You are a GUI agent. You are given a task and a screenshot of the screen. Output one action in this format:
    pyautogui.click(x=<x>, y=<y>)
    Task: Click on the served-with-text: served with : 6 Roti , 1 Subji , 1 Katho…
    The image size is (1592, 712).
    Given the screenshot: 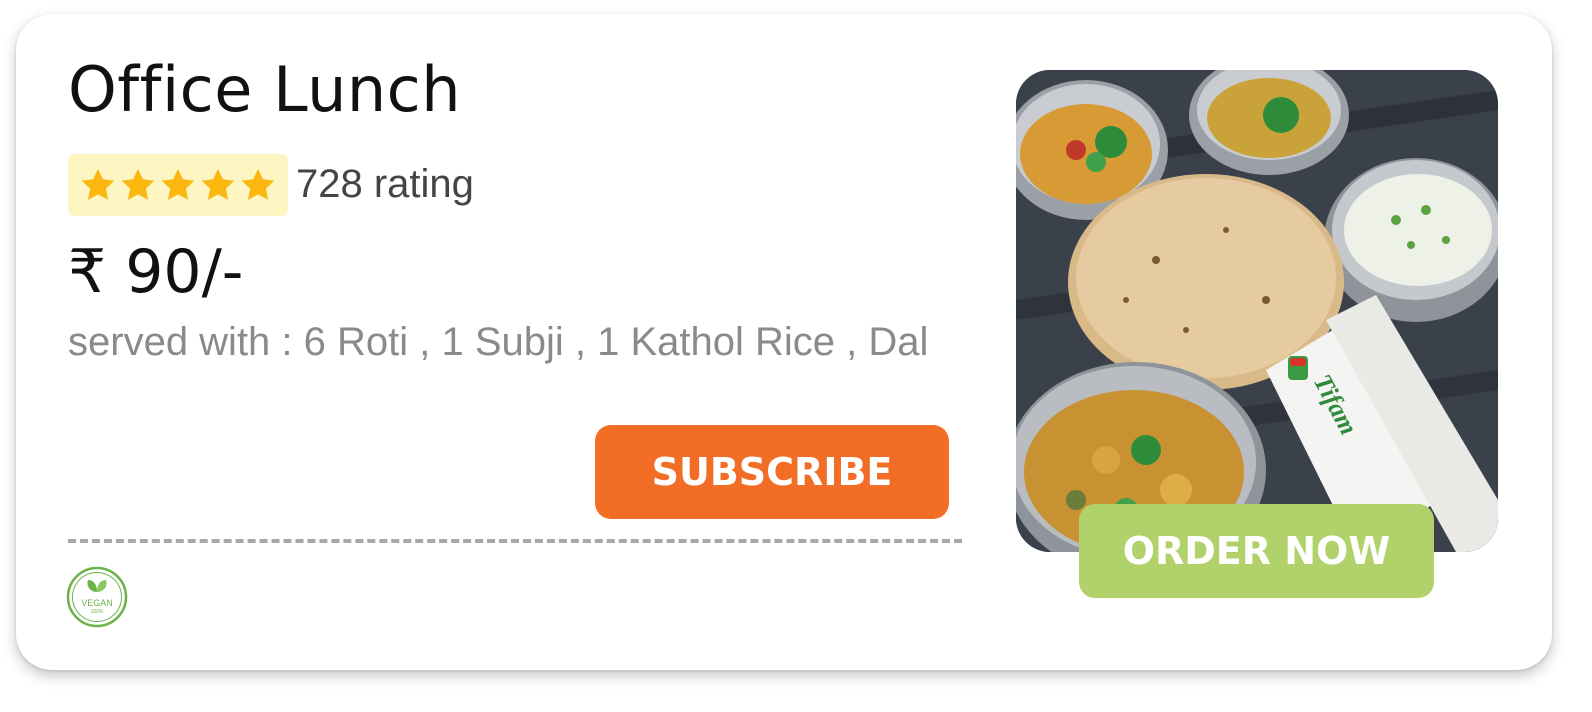 What is the action you would take?
    pyautogui.click(x=498, y=342)
    